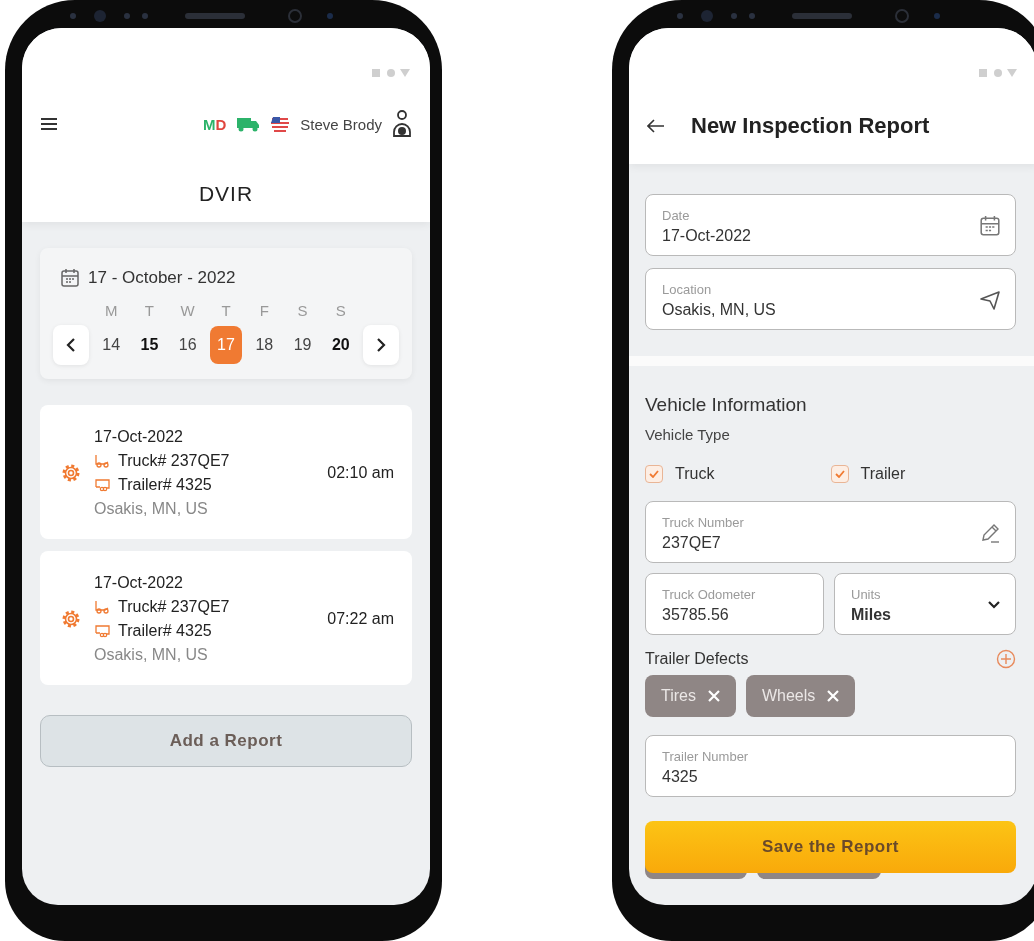 The width and height of the screenshot is (1034, 941). What do you see at coordinates (264, 345) in the screenshot?
I see `day-button: 18` at bounding box center [264, 345].